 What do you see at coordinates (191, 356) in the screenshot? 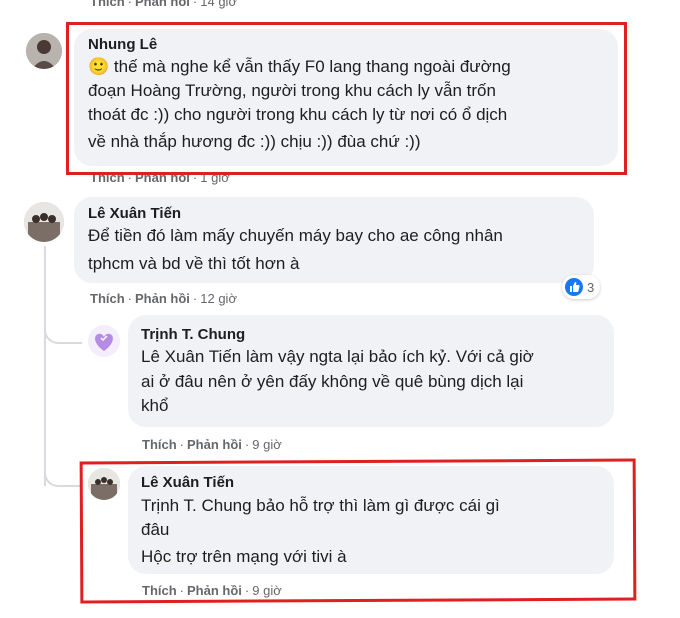
I see `mention-link: Lê Xuân Tiến` at bounding box center [191, 356].